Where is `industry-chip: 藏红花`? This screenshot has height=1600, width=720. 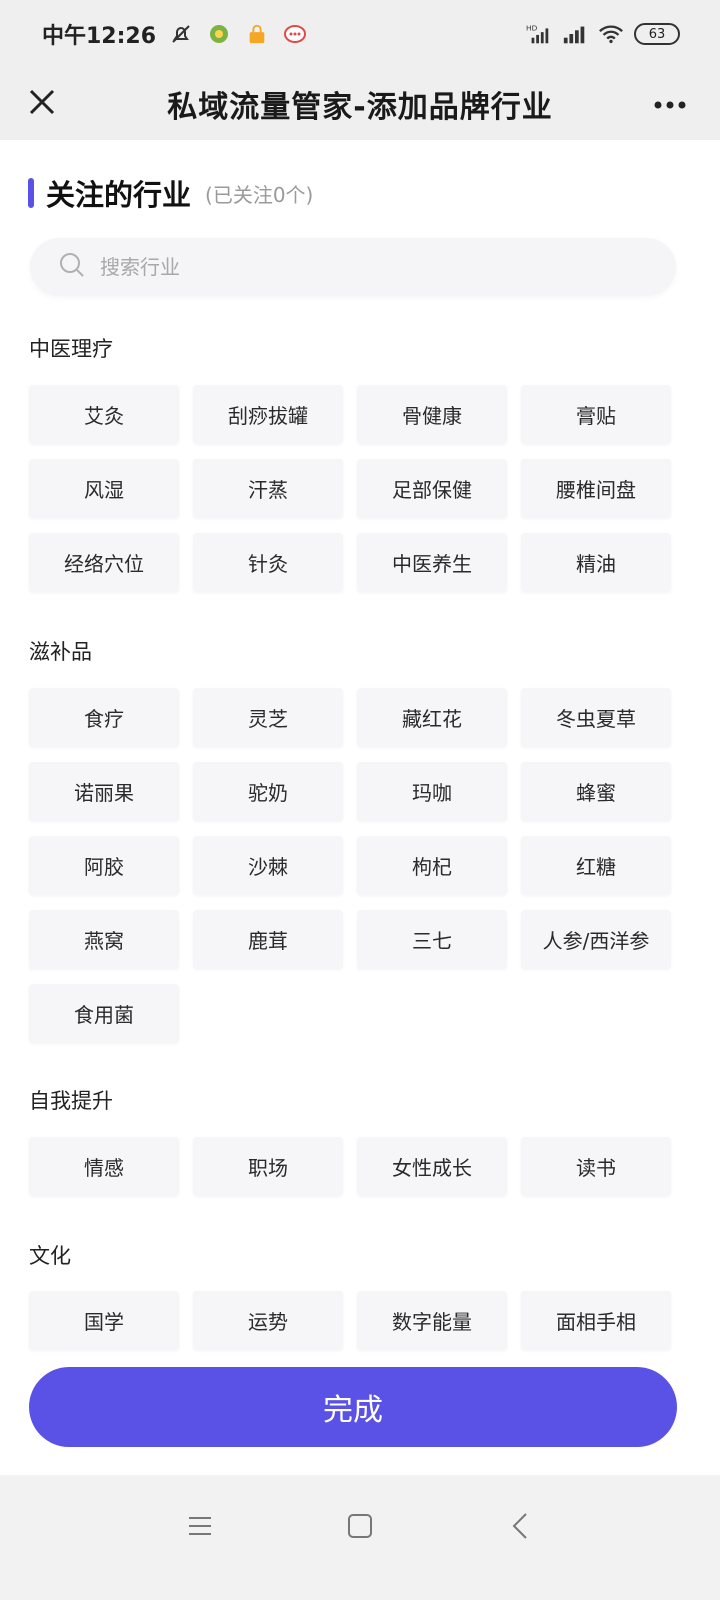
industry-chip: 藏红花 is located at coordinates (432, 717).